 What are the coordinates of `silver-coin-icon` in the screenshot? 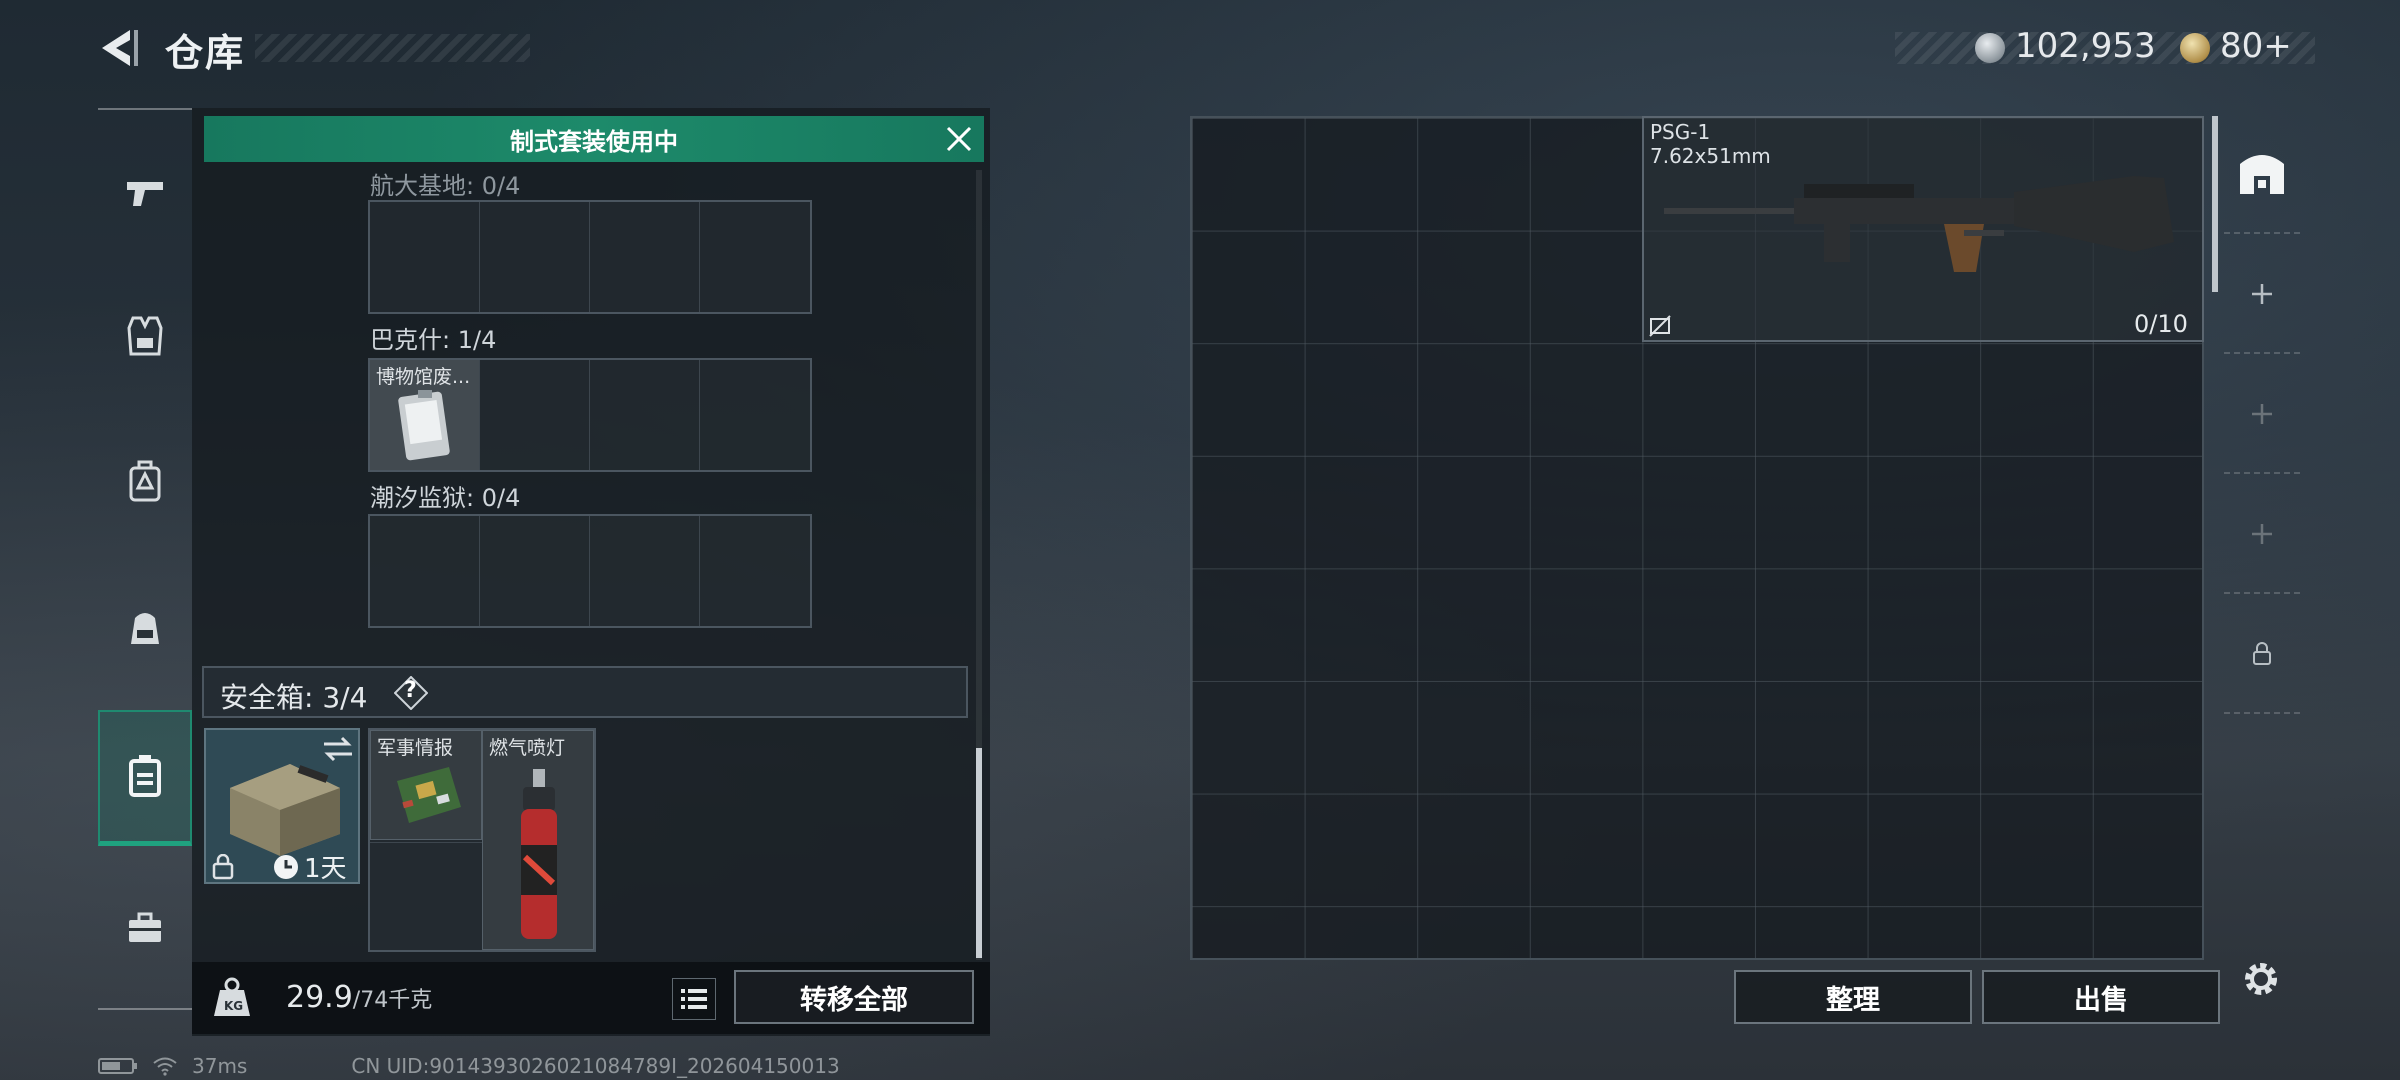 It's located at (1990, 48).